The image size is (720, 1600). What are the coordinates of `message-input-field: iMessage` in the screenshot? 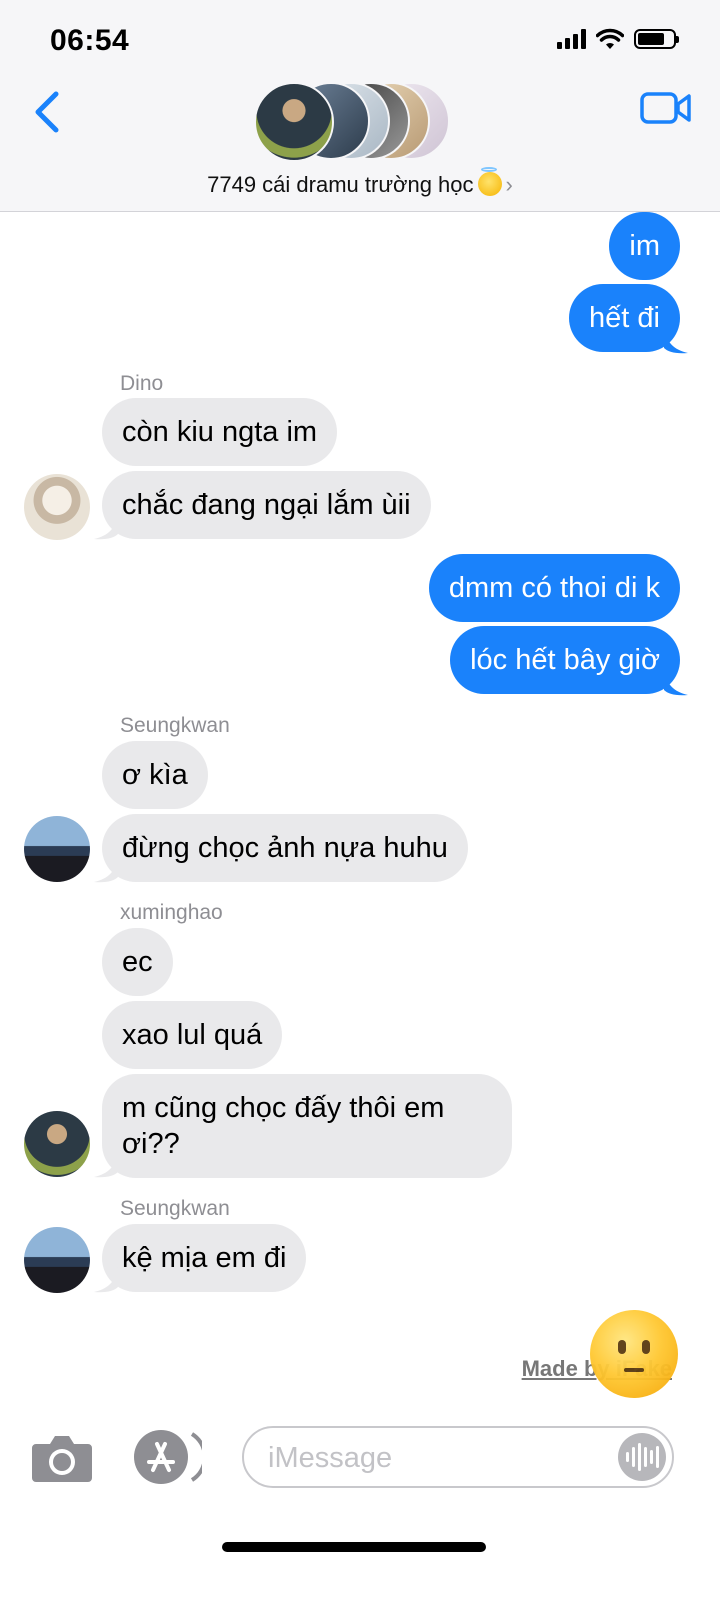 It's located at (458, 1457).